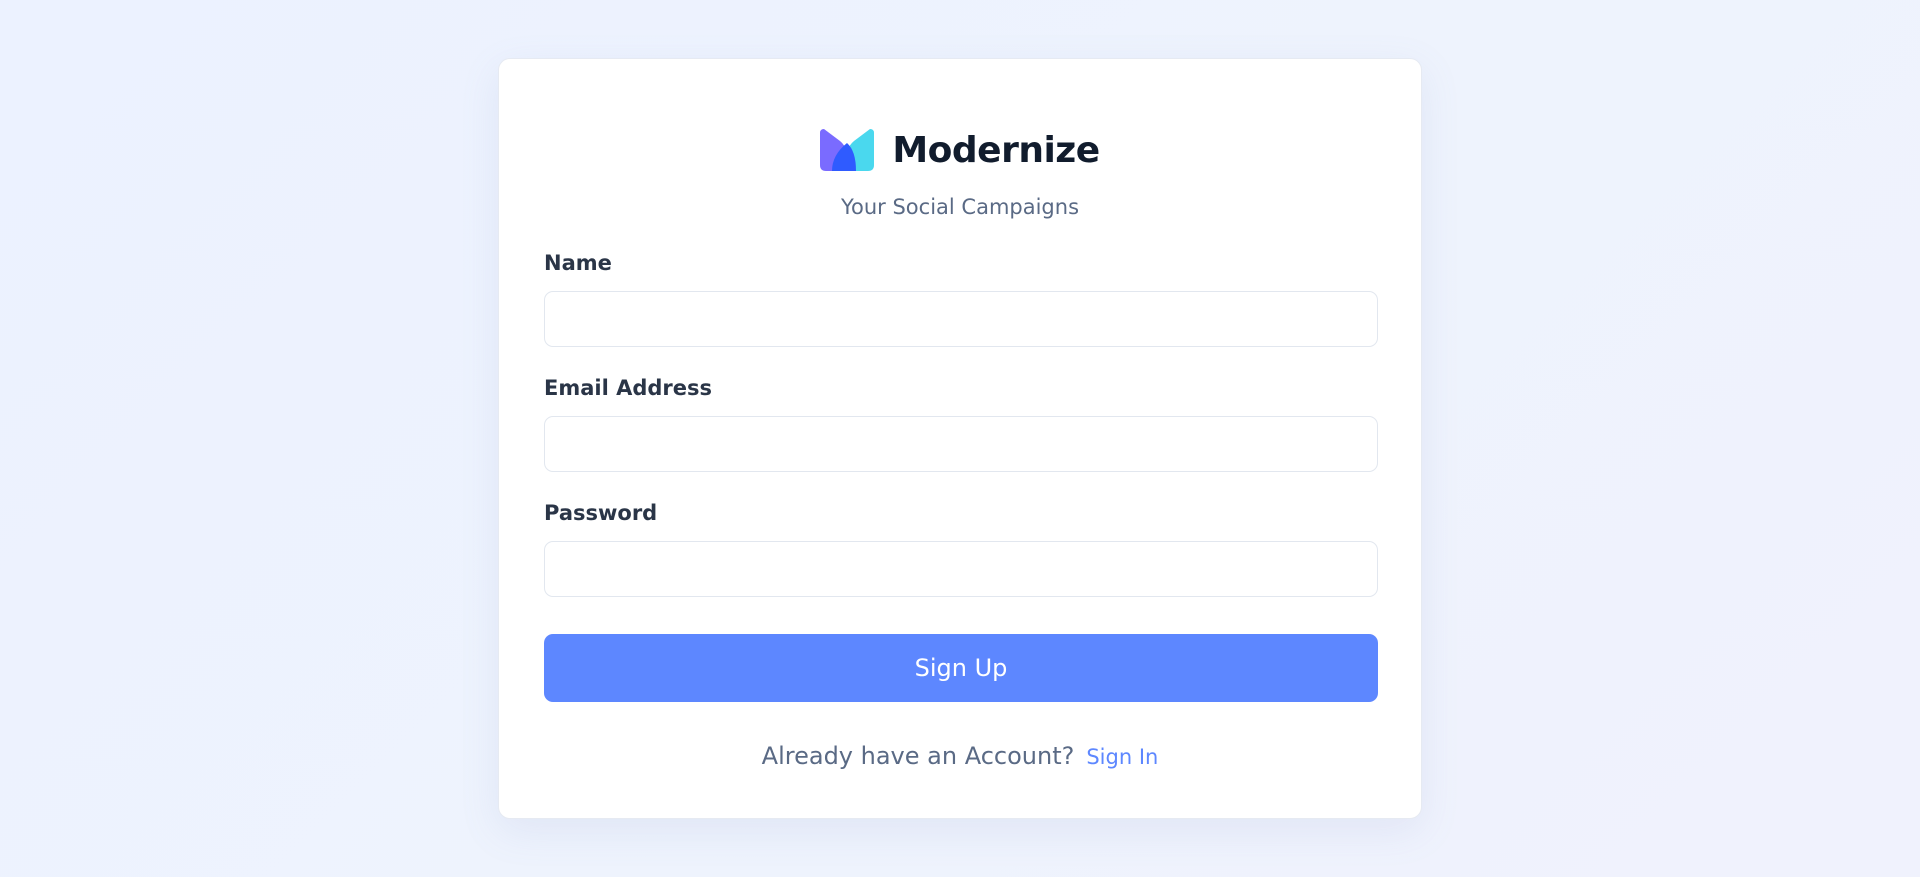  Describe the element at coordinates (961, 569) in the screenshot. I see `password-input` at that location.